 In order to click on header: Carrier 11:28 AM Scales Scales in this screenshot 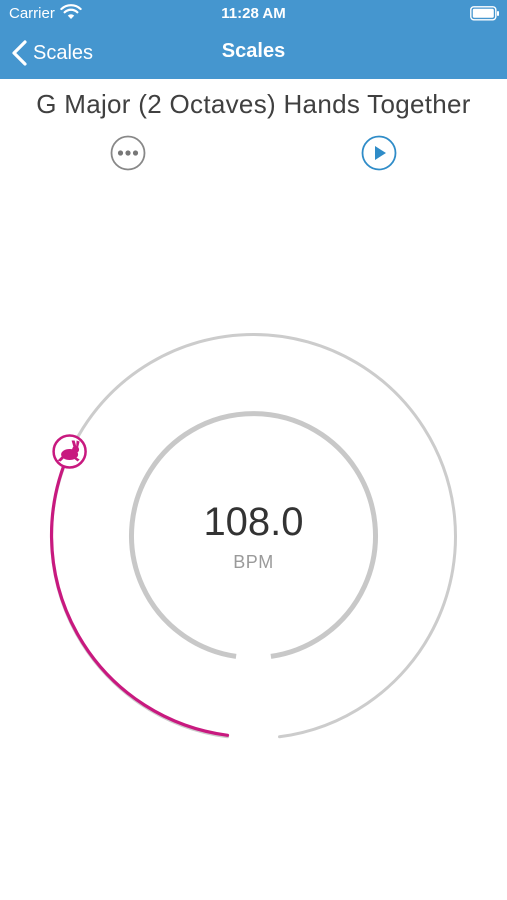, I will do `click(253, 39)`.